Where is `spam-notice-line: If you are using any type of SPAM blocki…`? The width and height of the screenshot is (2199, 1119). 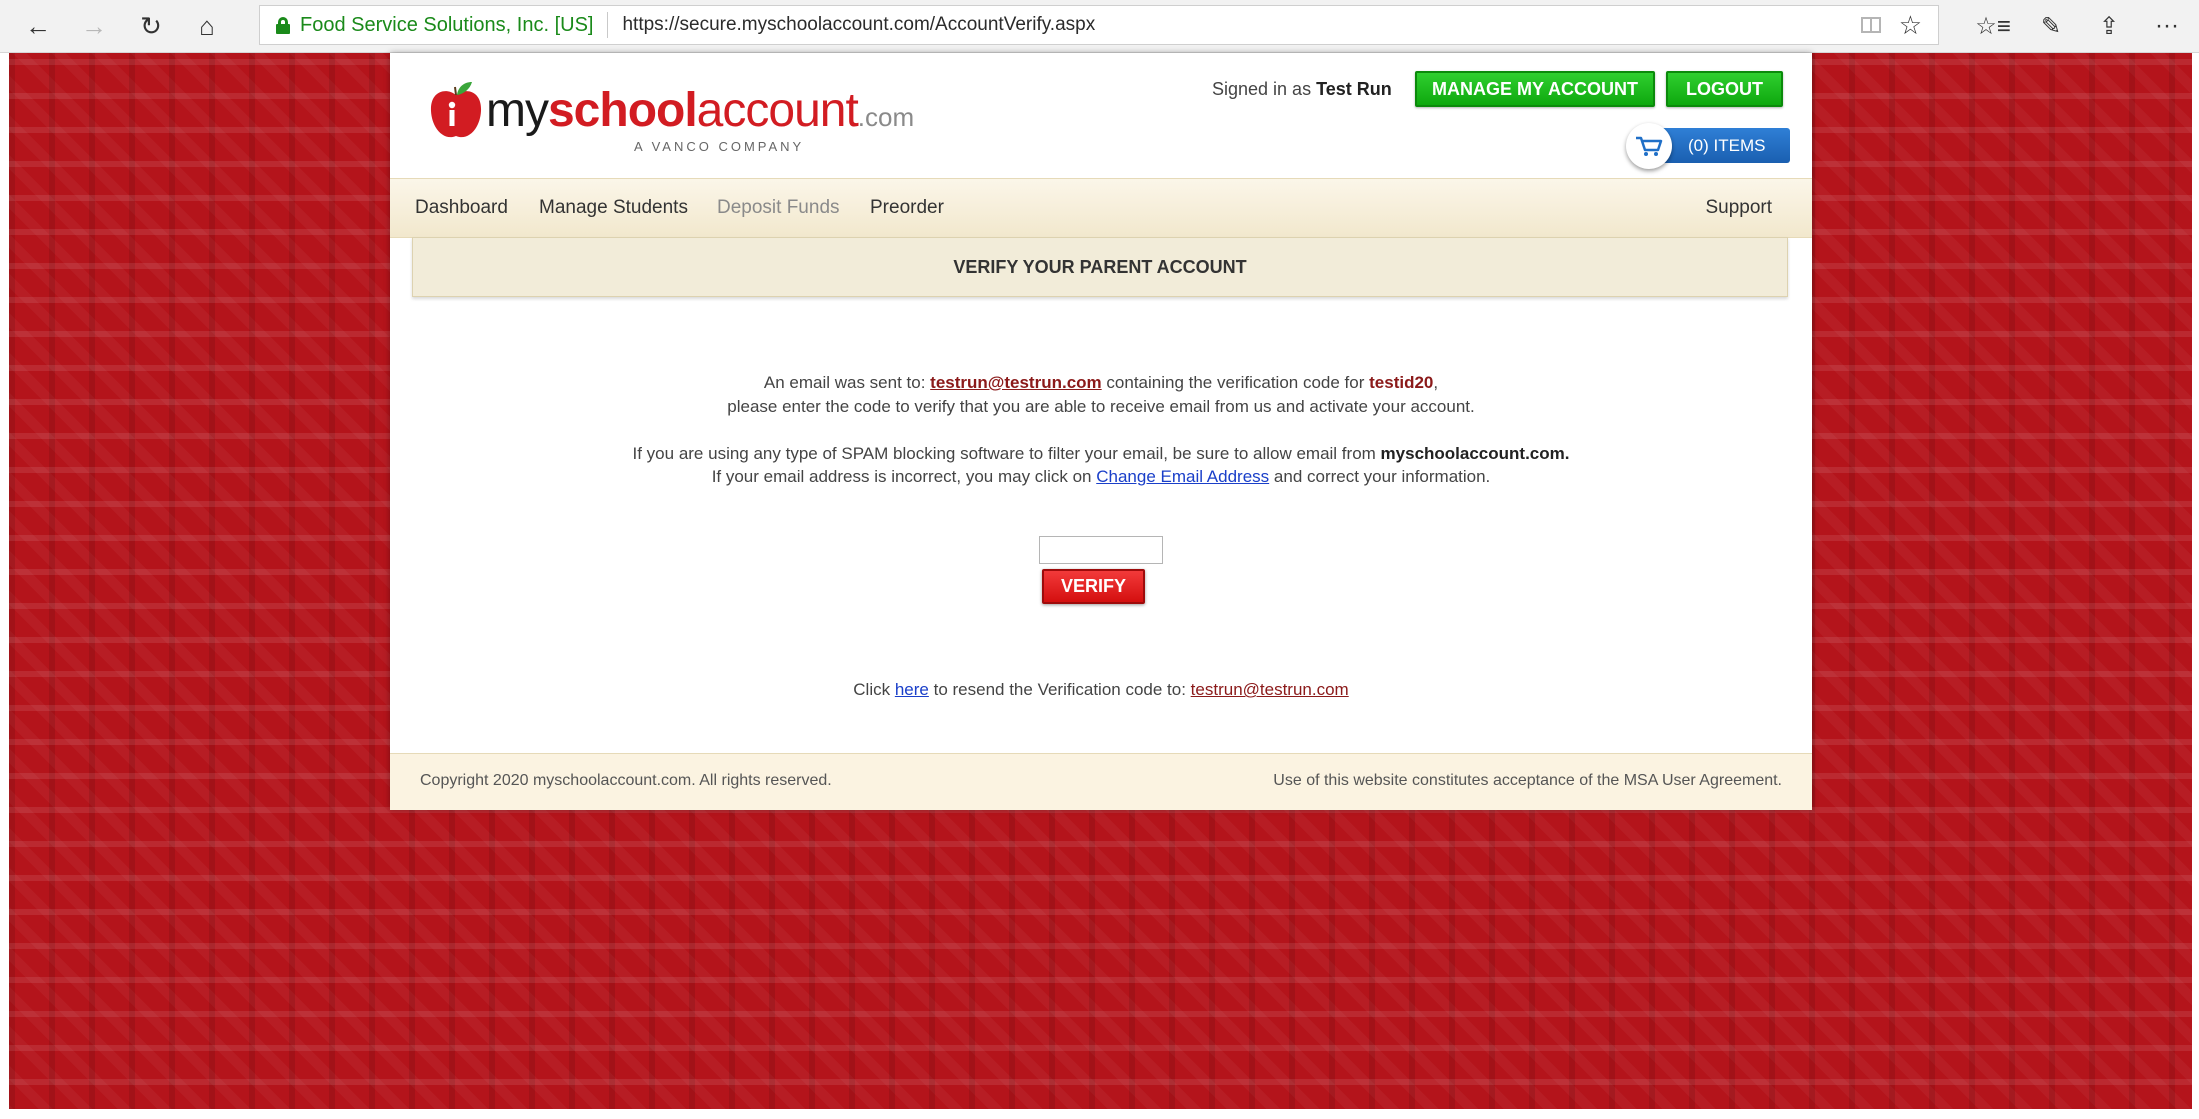
spam-notice-line: If you are using any type of SPAM blocki… is located at coordinates (1101, 453).